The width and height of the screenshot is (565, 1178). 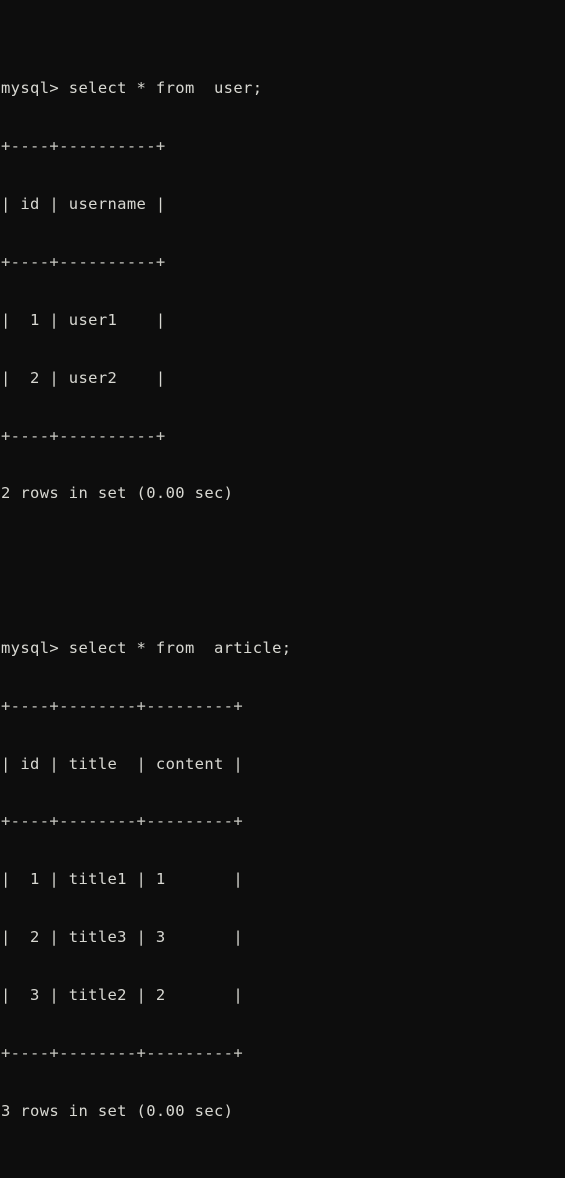 What do you see at coordinates (117, 493) in the screenshot?
I see `status-line-user: 2 rows in set (0.00 sec)` at bounding box center [117, 493].